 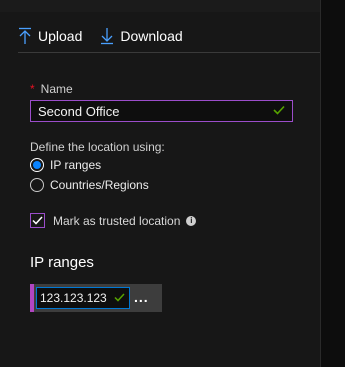 What do you see at coordinates (25, 36) in the screenshot?
I see `upload-icon` at bounding box center [25, 36].